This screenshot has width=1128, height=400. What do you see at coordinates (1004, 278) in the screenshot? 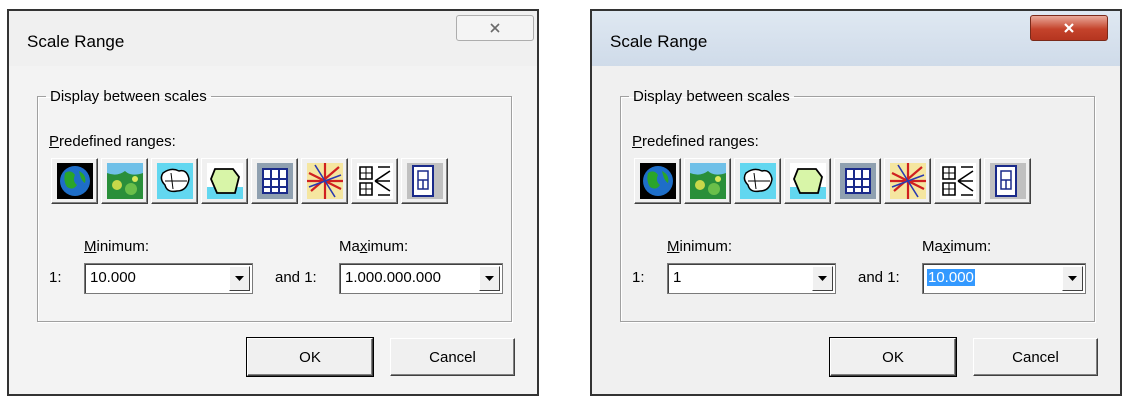
I see `maximum-scale-combo: 10.000` at bounding box center [1004, 278].